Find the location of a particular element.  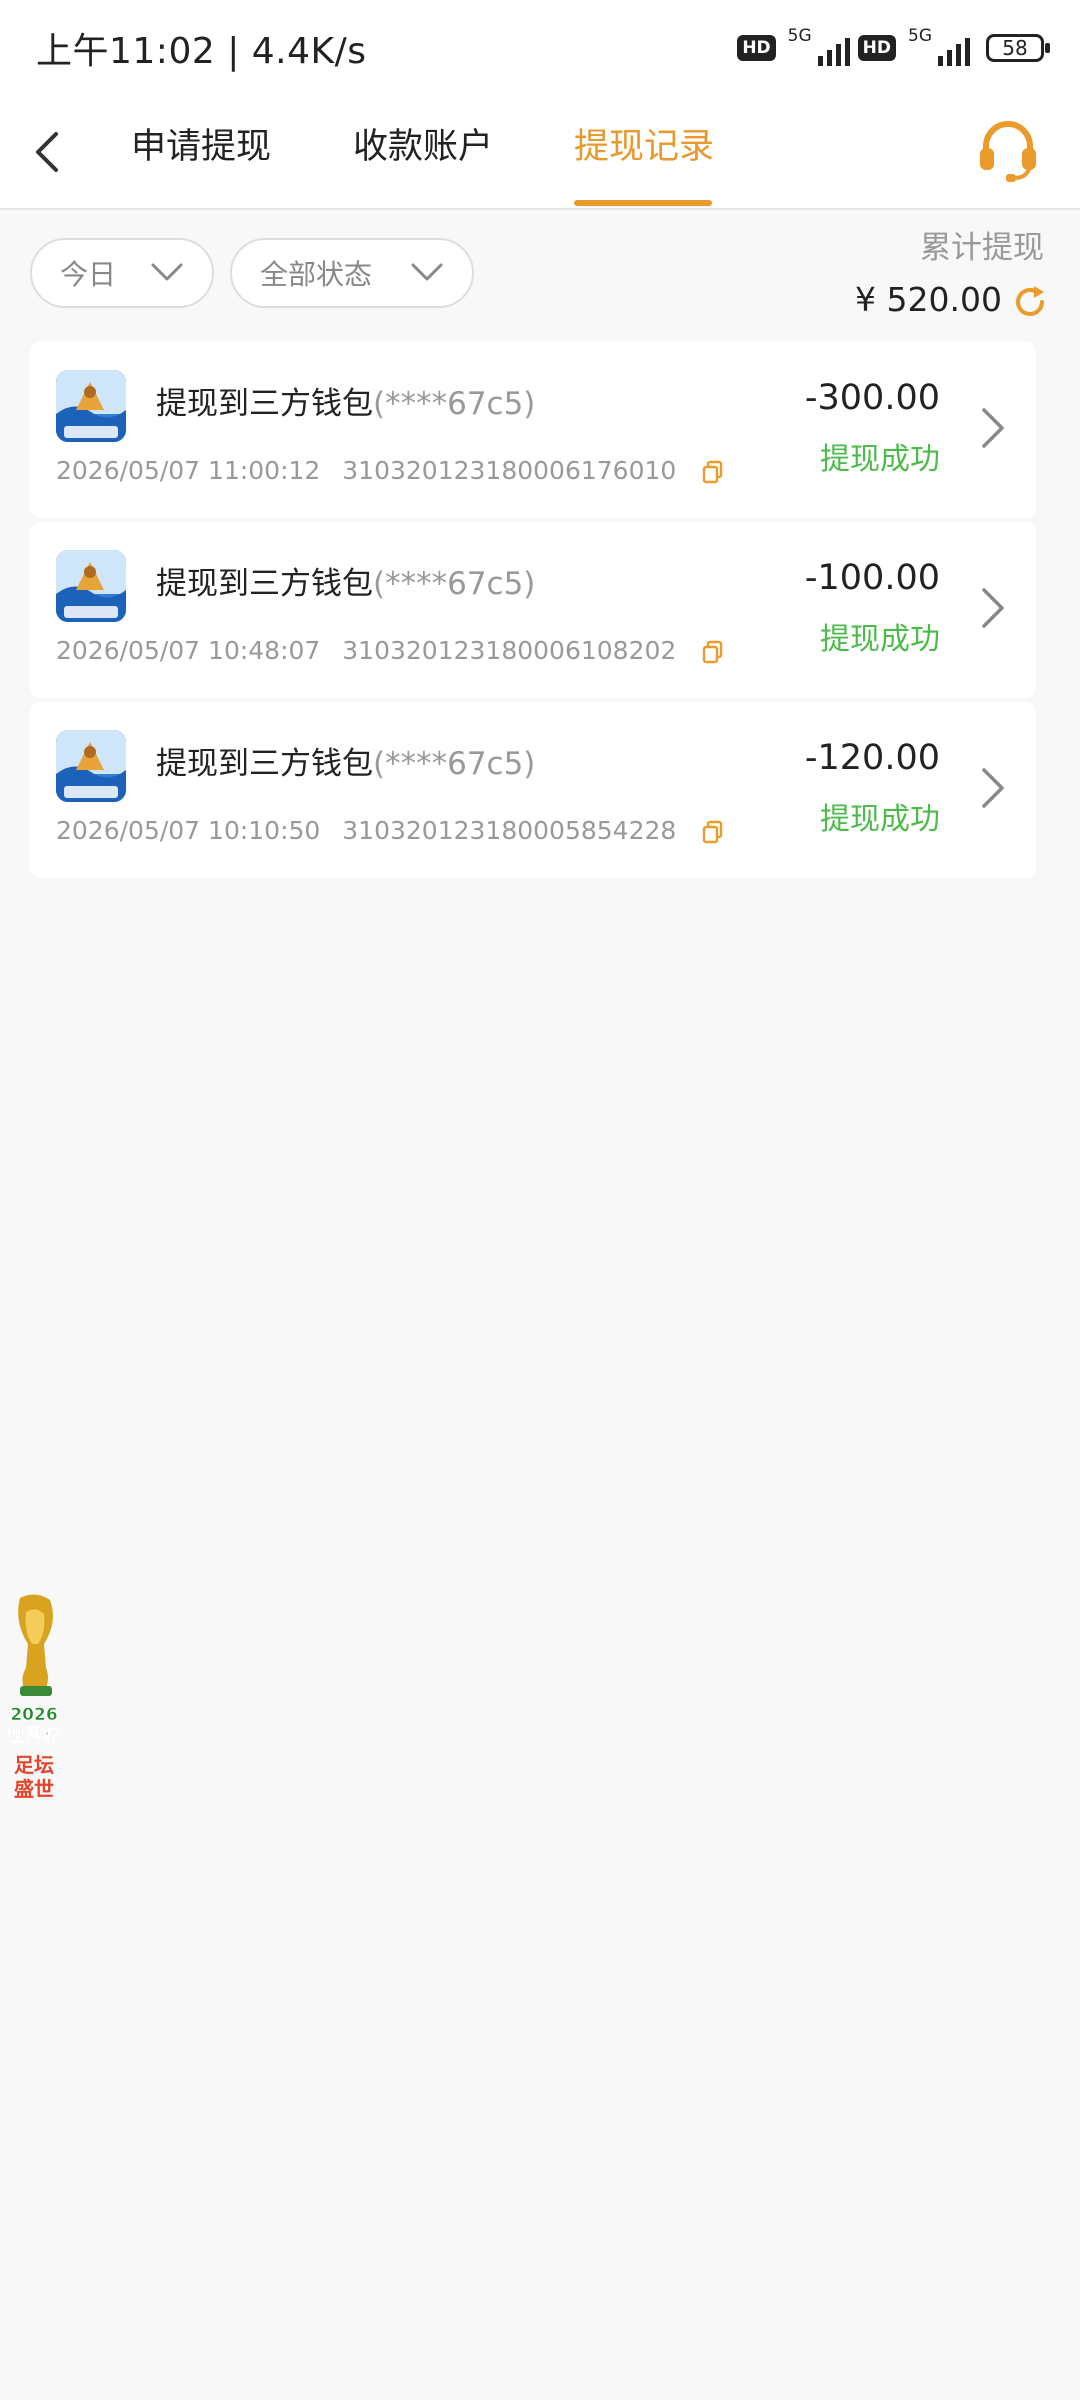

badge-line-1: 世界杯 is located at coordinates (34, 1736).